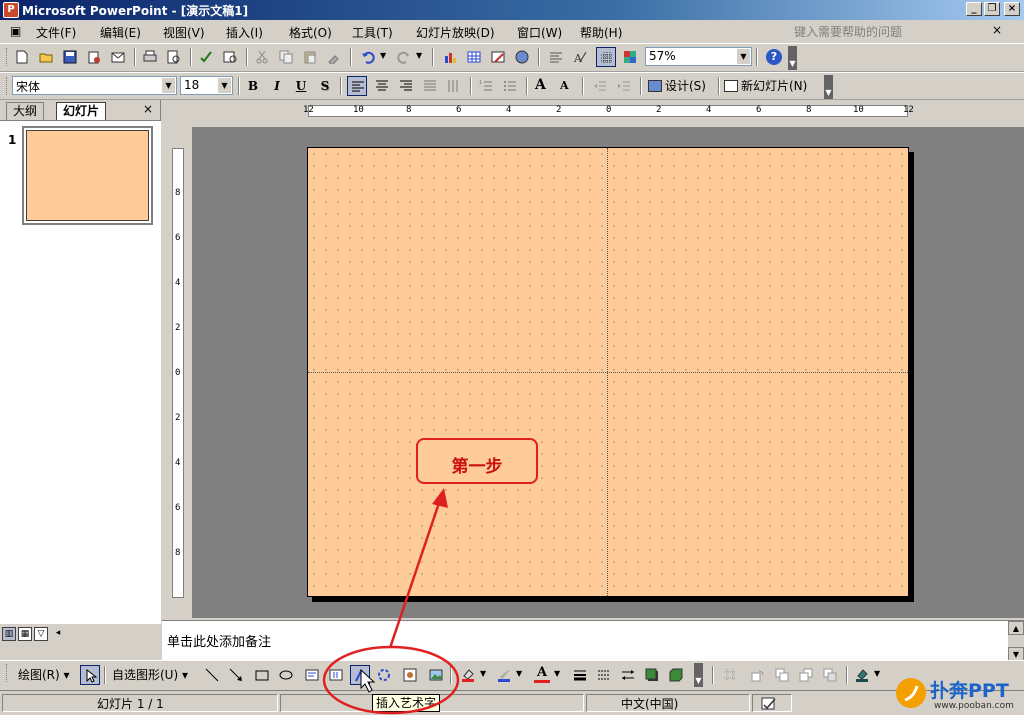  I want to click on expand-all-button, so click(556, 57).